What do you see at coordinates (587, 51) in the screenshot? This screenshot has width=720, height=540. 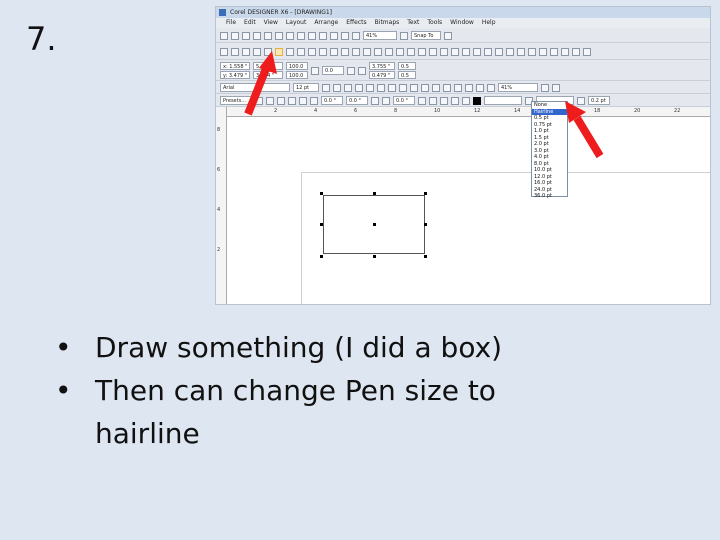 I see `properties-icon` at bounding box center [587, 51].